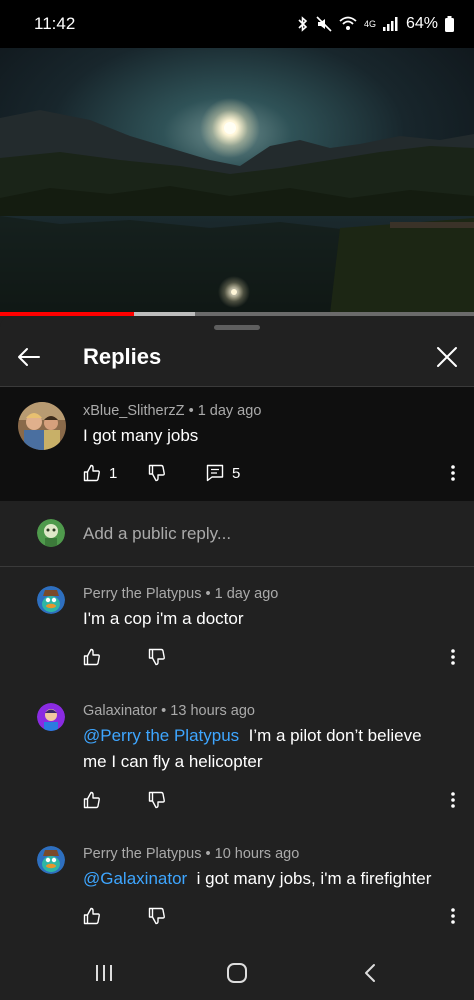 This screenshot has width=474, height=1000. I want to click on drag-handle, so click(237, 327).